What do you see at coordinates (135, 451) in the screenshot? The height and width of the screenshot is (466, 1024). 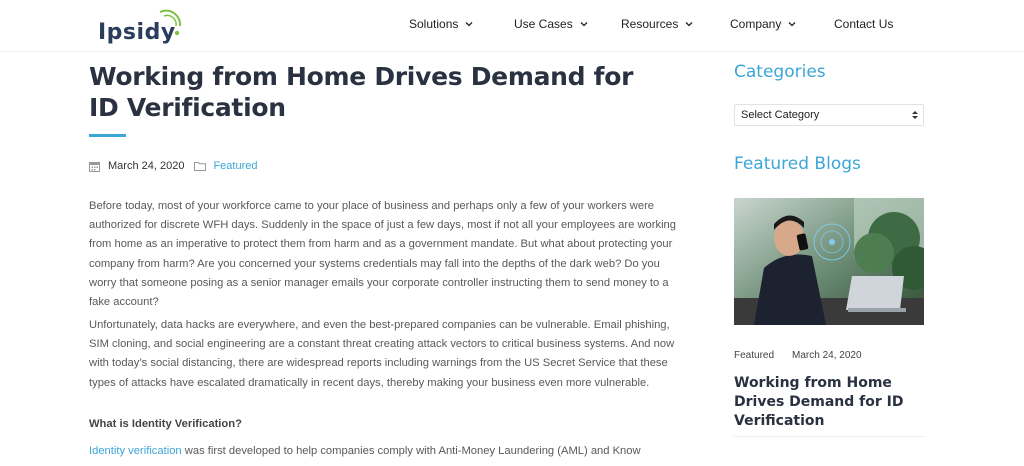 I see `identity-verification-link: Identity verification` at bounding box center [135, 451].